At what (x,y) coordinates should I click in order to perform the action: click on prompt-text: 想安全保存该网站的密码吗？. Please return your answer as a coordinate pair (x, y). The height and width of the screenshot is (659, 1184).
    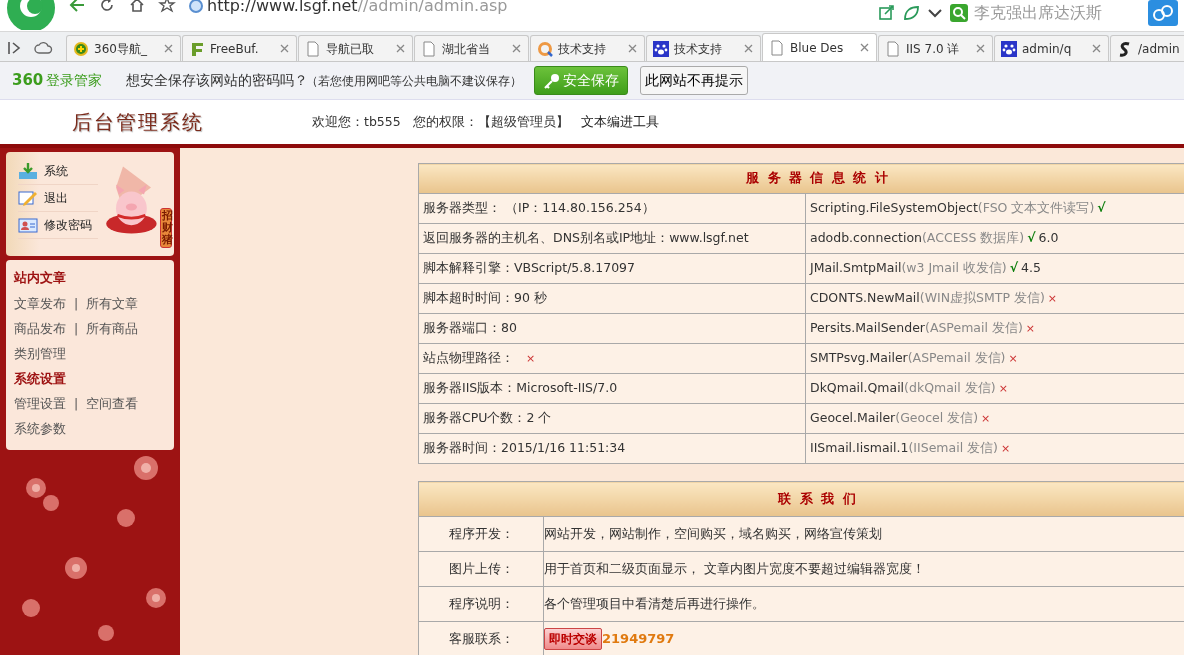
    Looking at the image, I should click on (217, 80).